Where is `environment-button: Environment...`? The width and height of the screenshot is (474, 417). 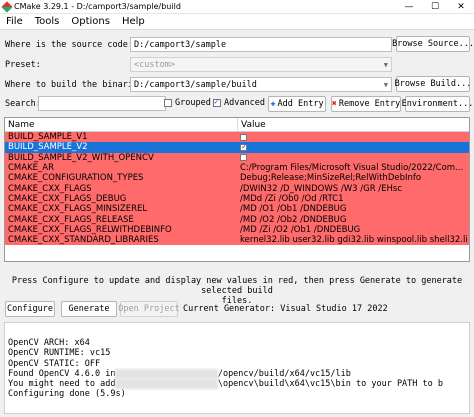 environment-button: Environment... is located at coordinates (437, 104).